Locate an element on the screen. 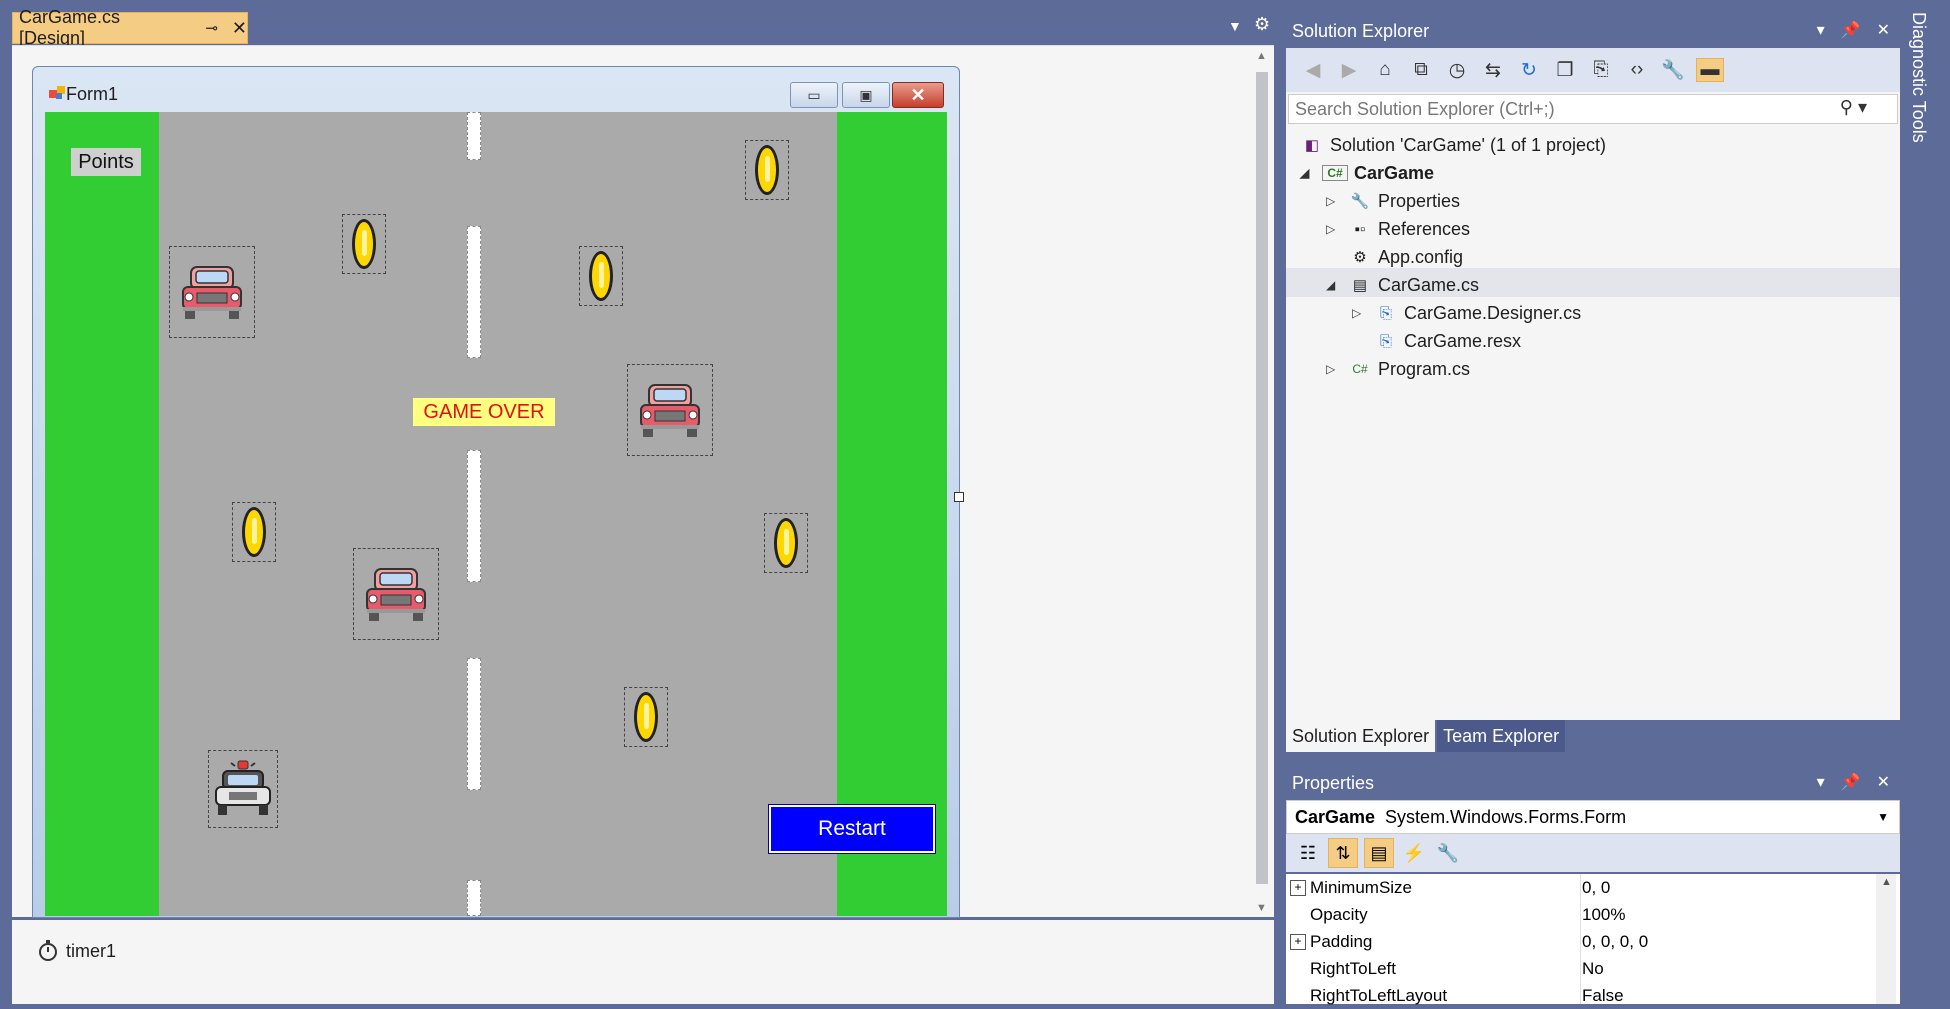 The image size is (1950, 1009). maximize-icon: ▣ is located at coordinates (866, 94).